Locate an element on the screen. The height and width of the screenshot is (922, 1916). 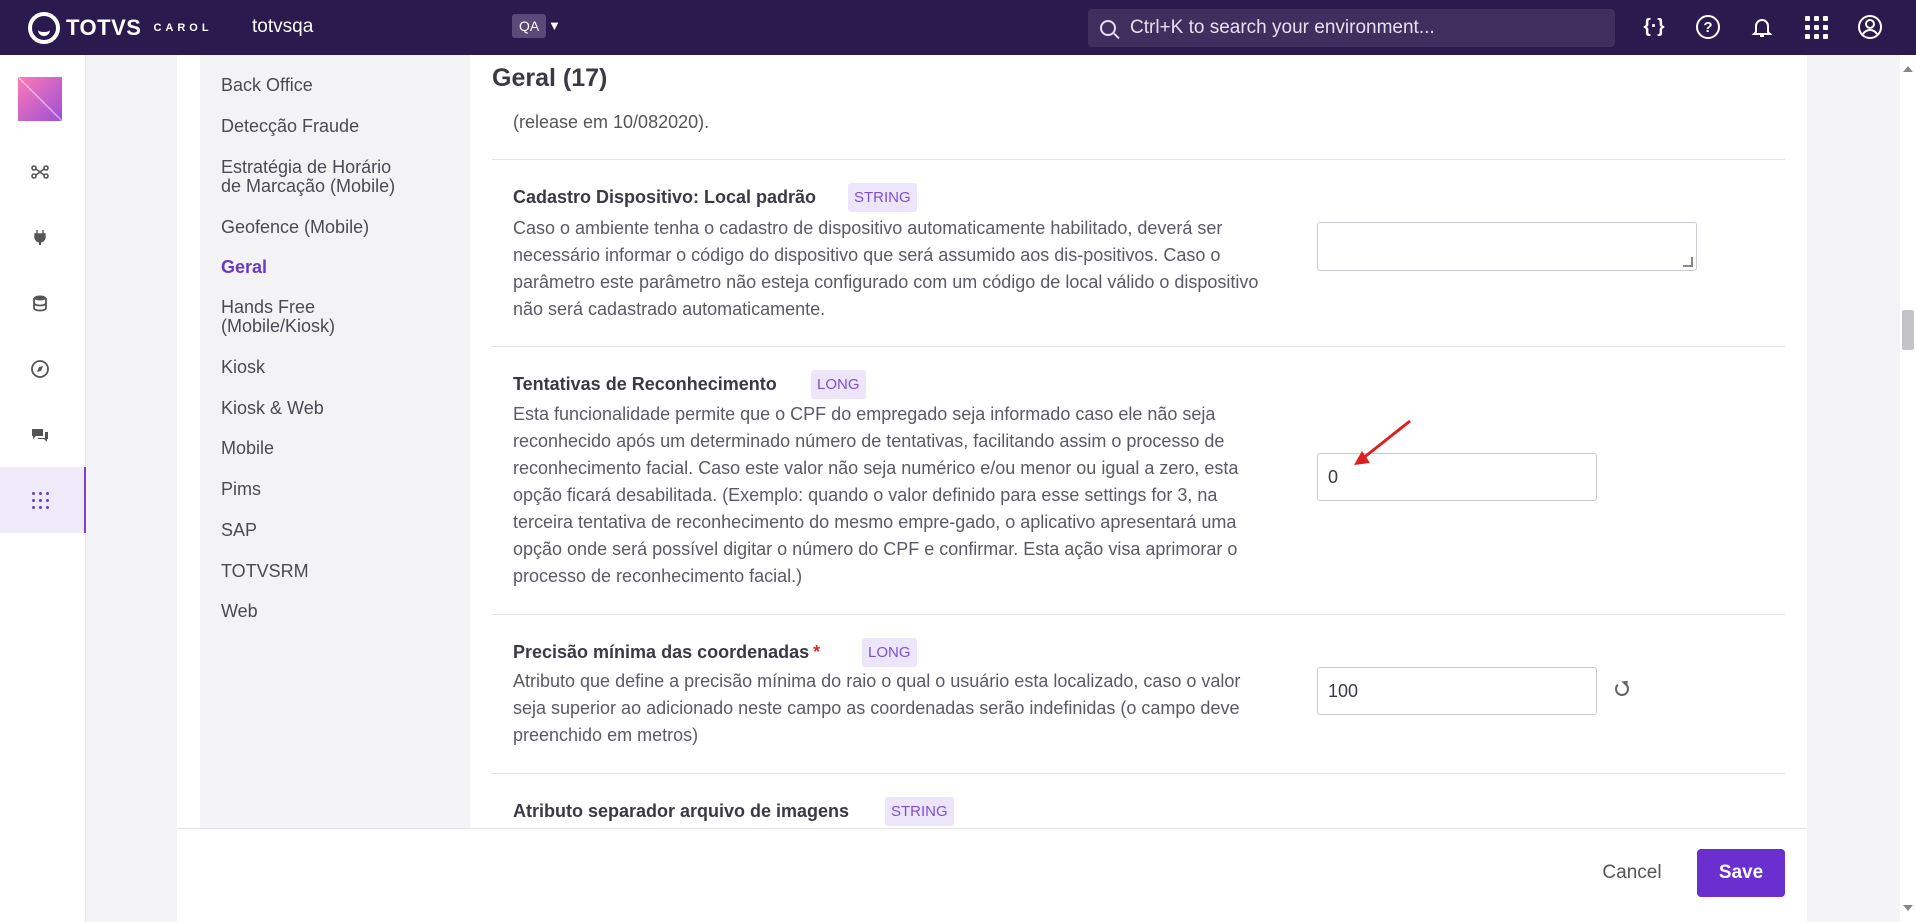
reset-icon is located at coordinates (1622, 689).